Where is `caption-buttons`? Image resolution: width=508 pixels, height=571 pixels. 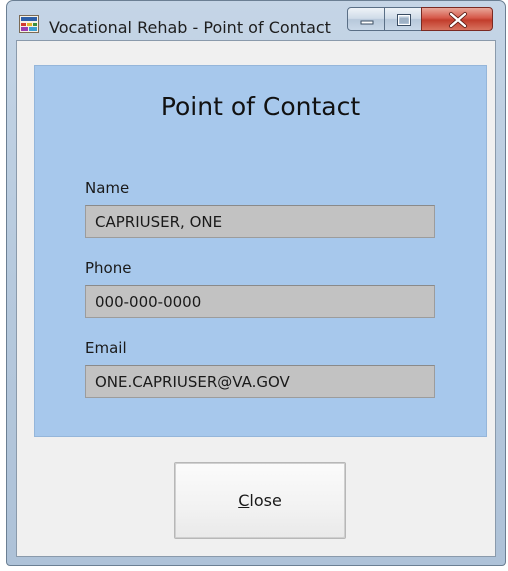
caption-buttons is located at coordinates (423, 20).